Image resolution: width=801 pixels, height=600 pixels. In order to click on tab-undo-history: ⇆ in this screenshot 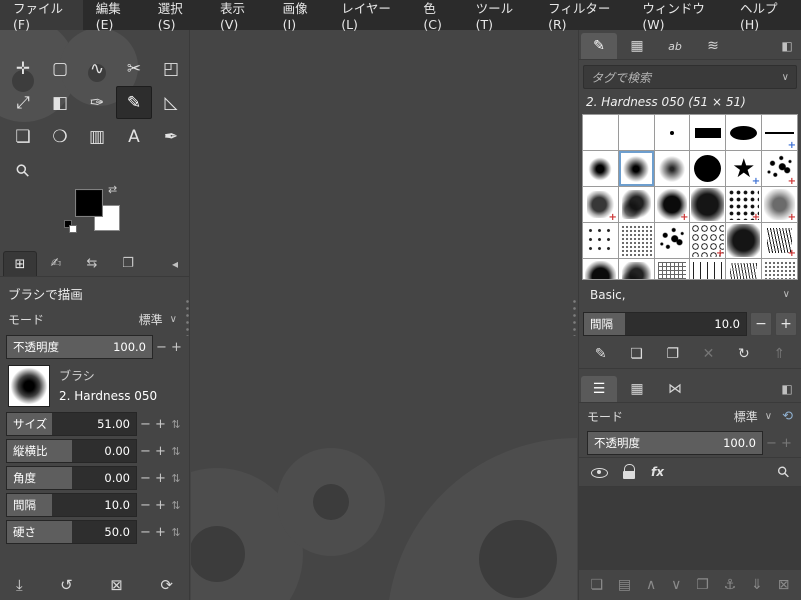, I will do `click(92, 263)`.